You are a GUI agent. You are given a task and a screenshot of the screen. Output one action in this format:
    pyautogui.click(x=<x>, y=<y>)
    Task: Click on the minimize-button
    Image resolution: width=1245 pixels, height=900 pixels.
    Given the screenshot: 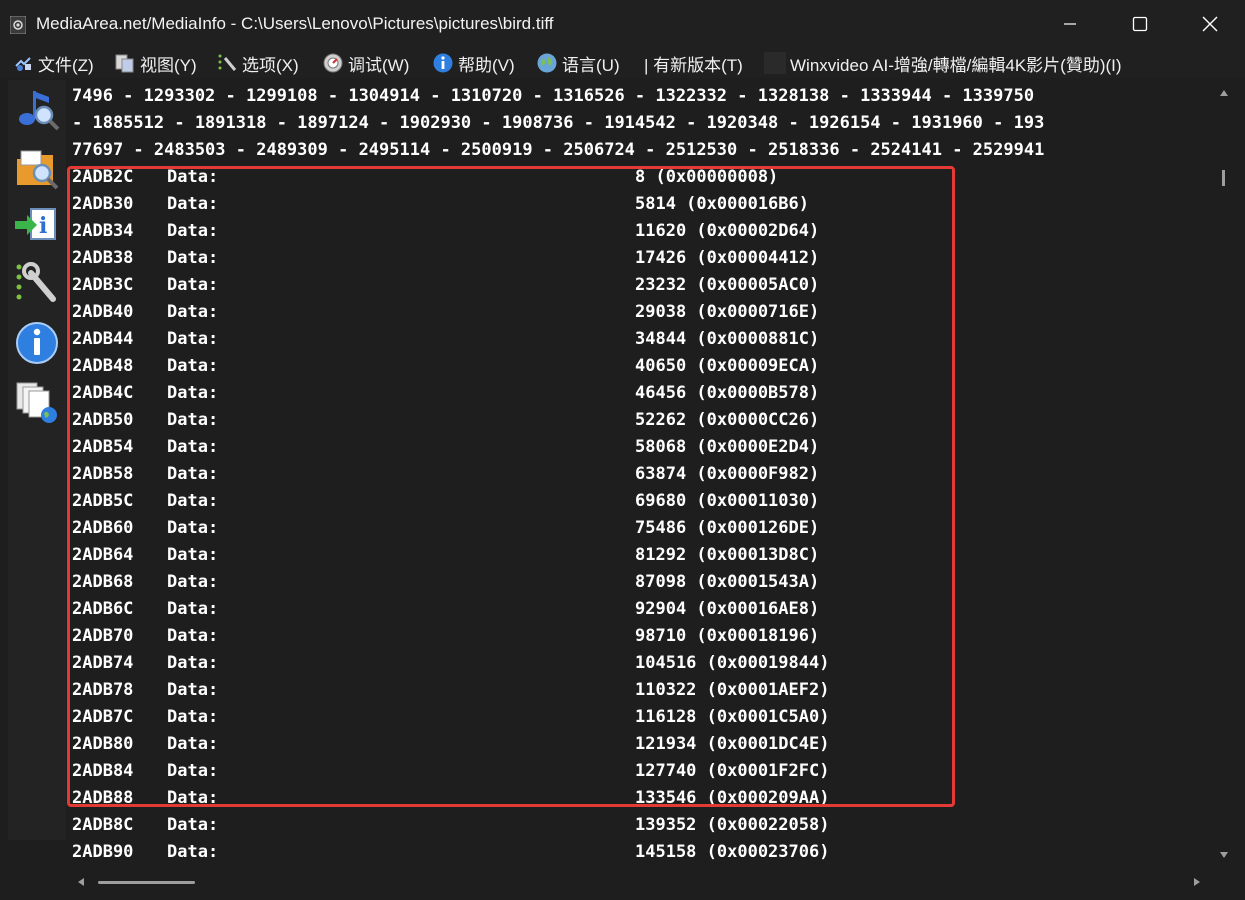 What is the action you would take?
    pyautogui.click(x=1070, y=24)
    